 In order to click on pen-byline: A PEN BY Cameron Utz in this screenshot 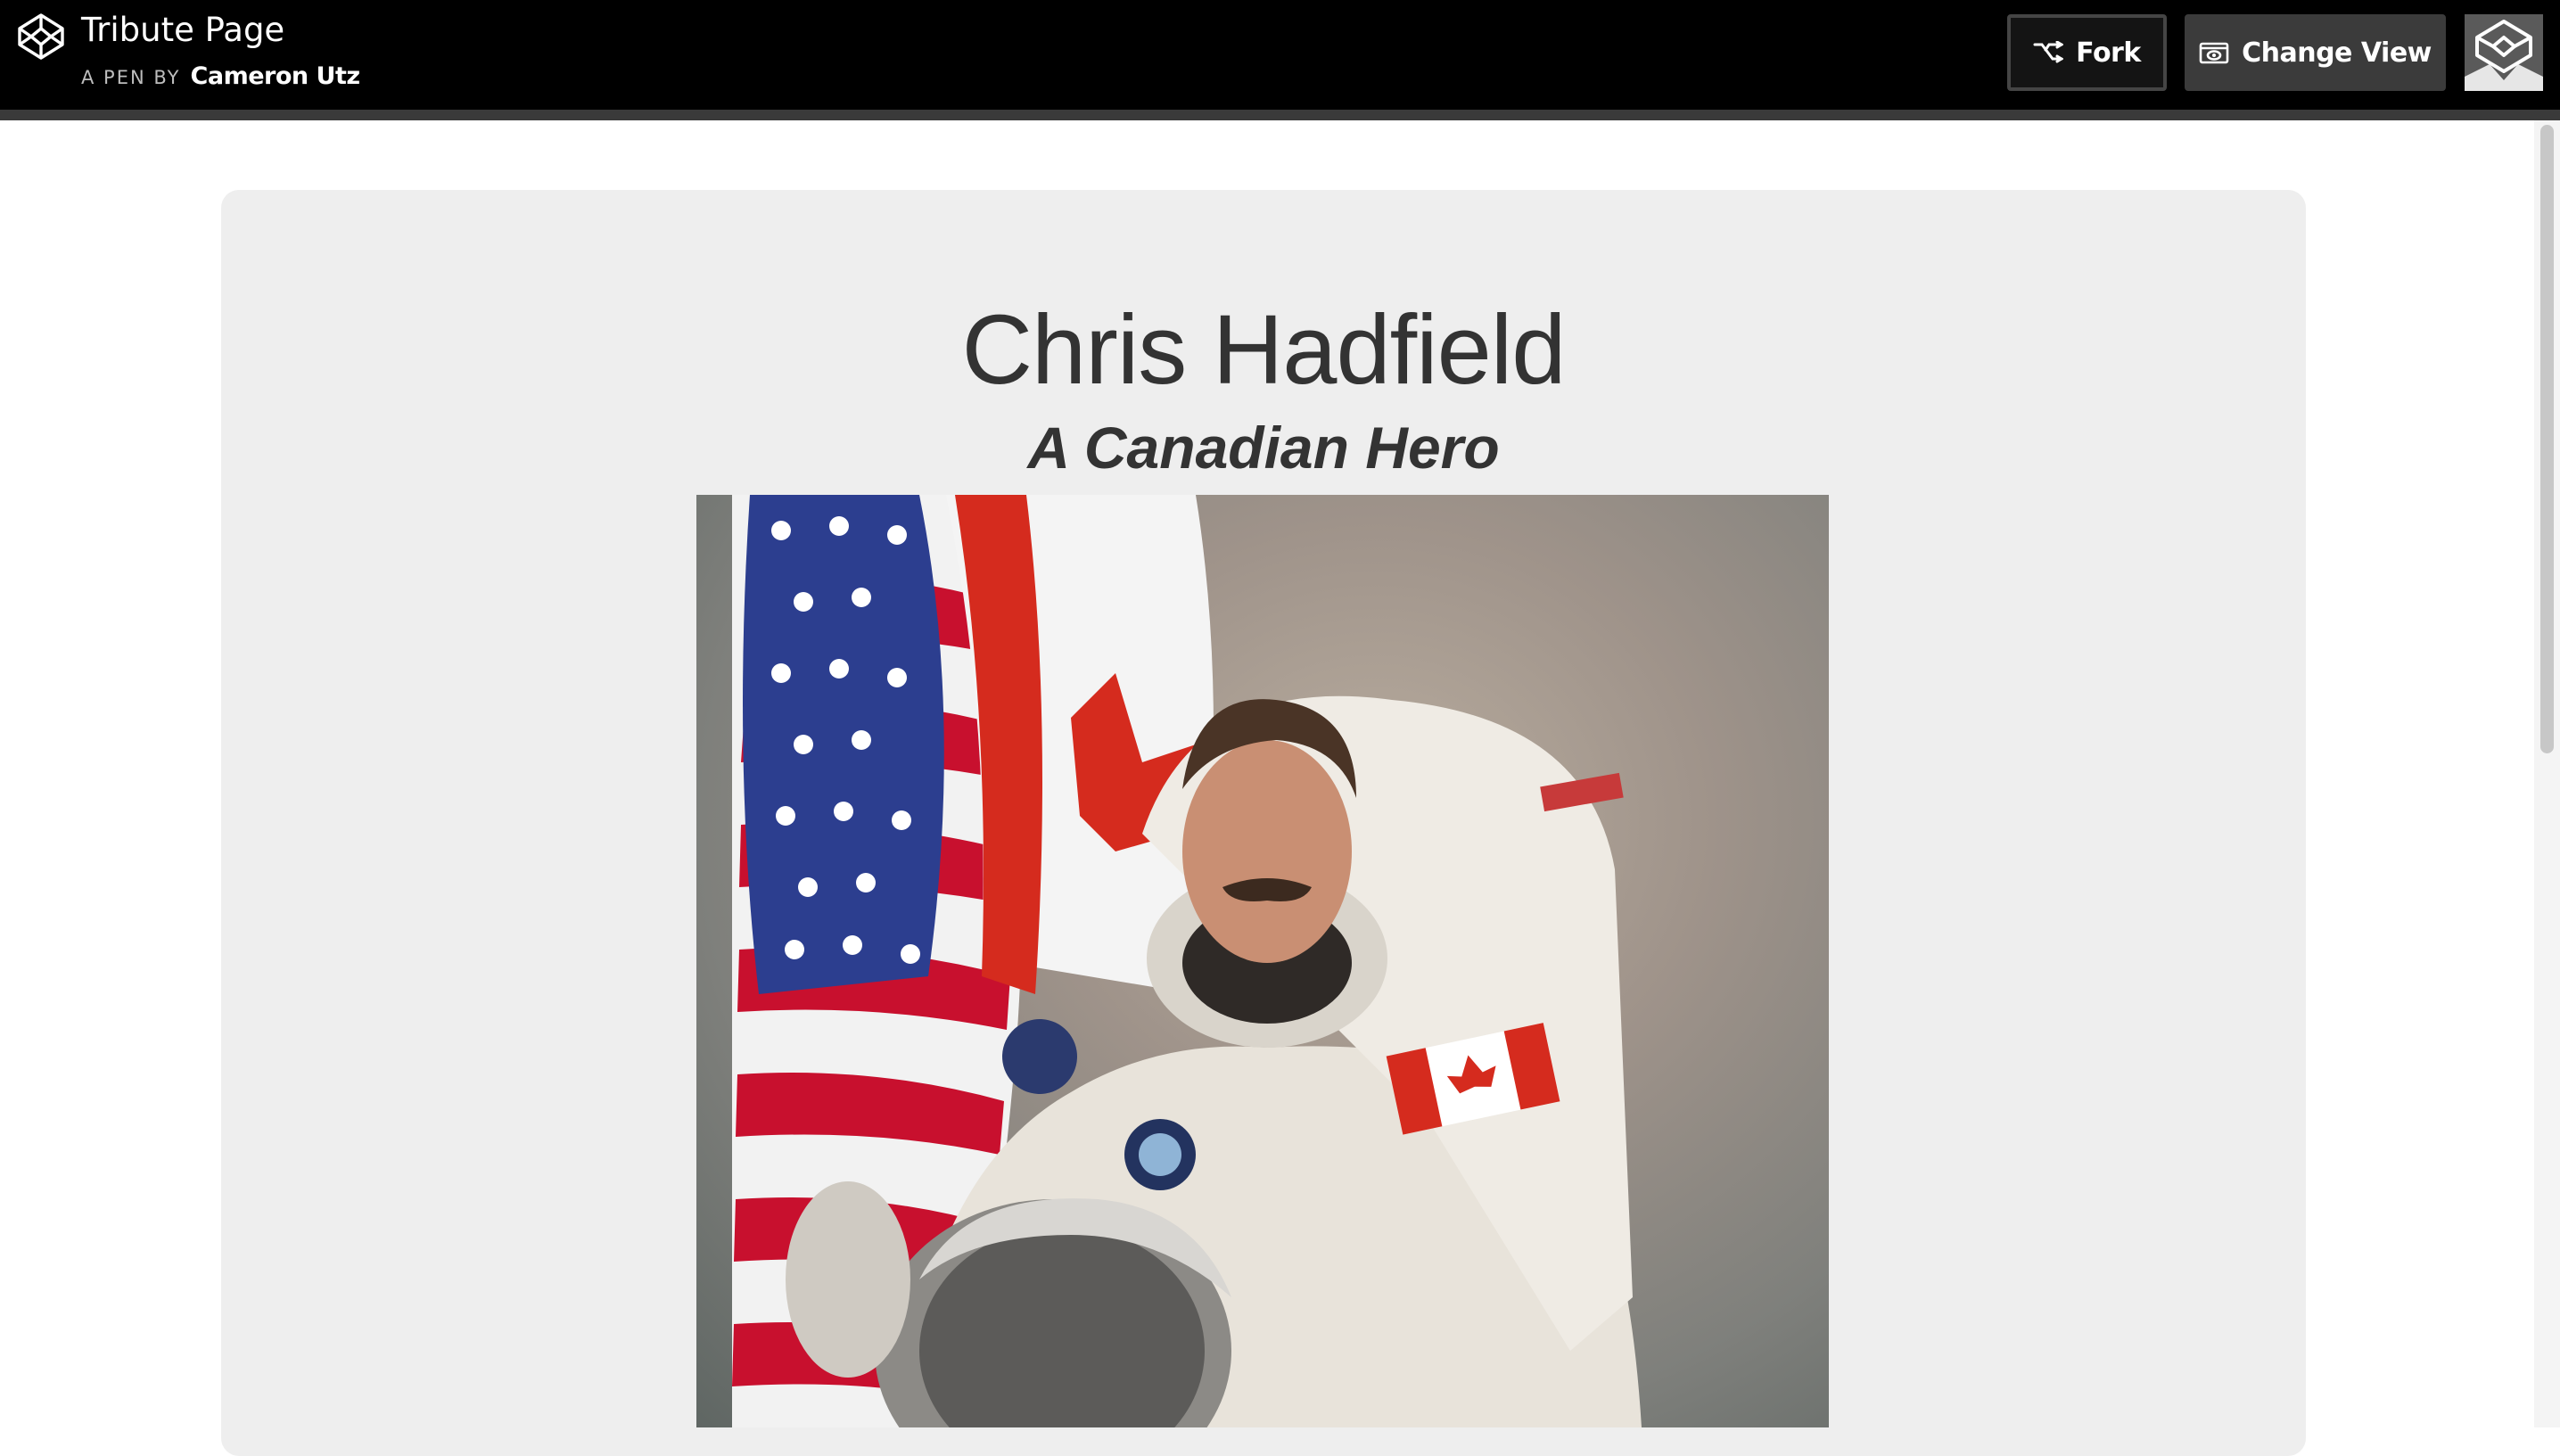, I will do `click(220, 76)`.